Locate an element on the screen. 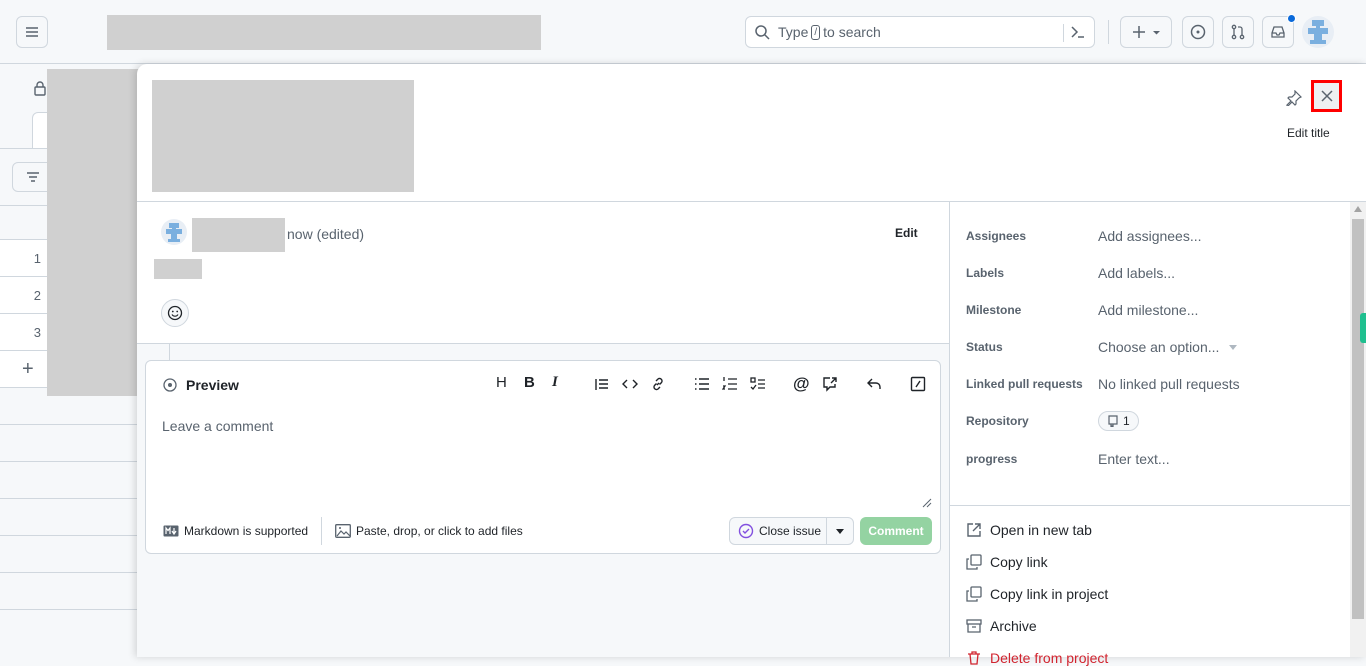 The image size is (1366, 666). trash-icon is located at coordinates (974, 658).